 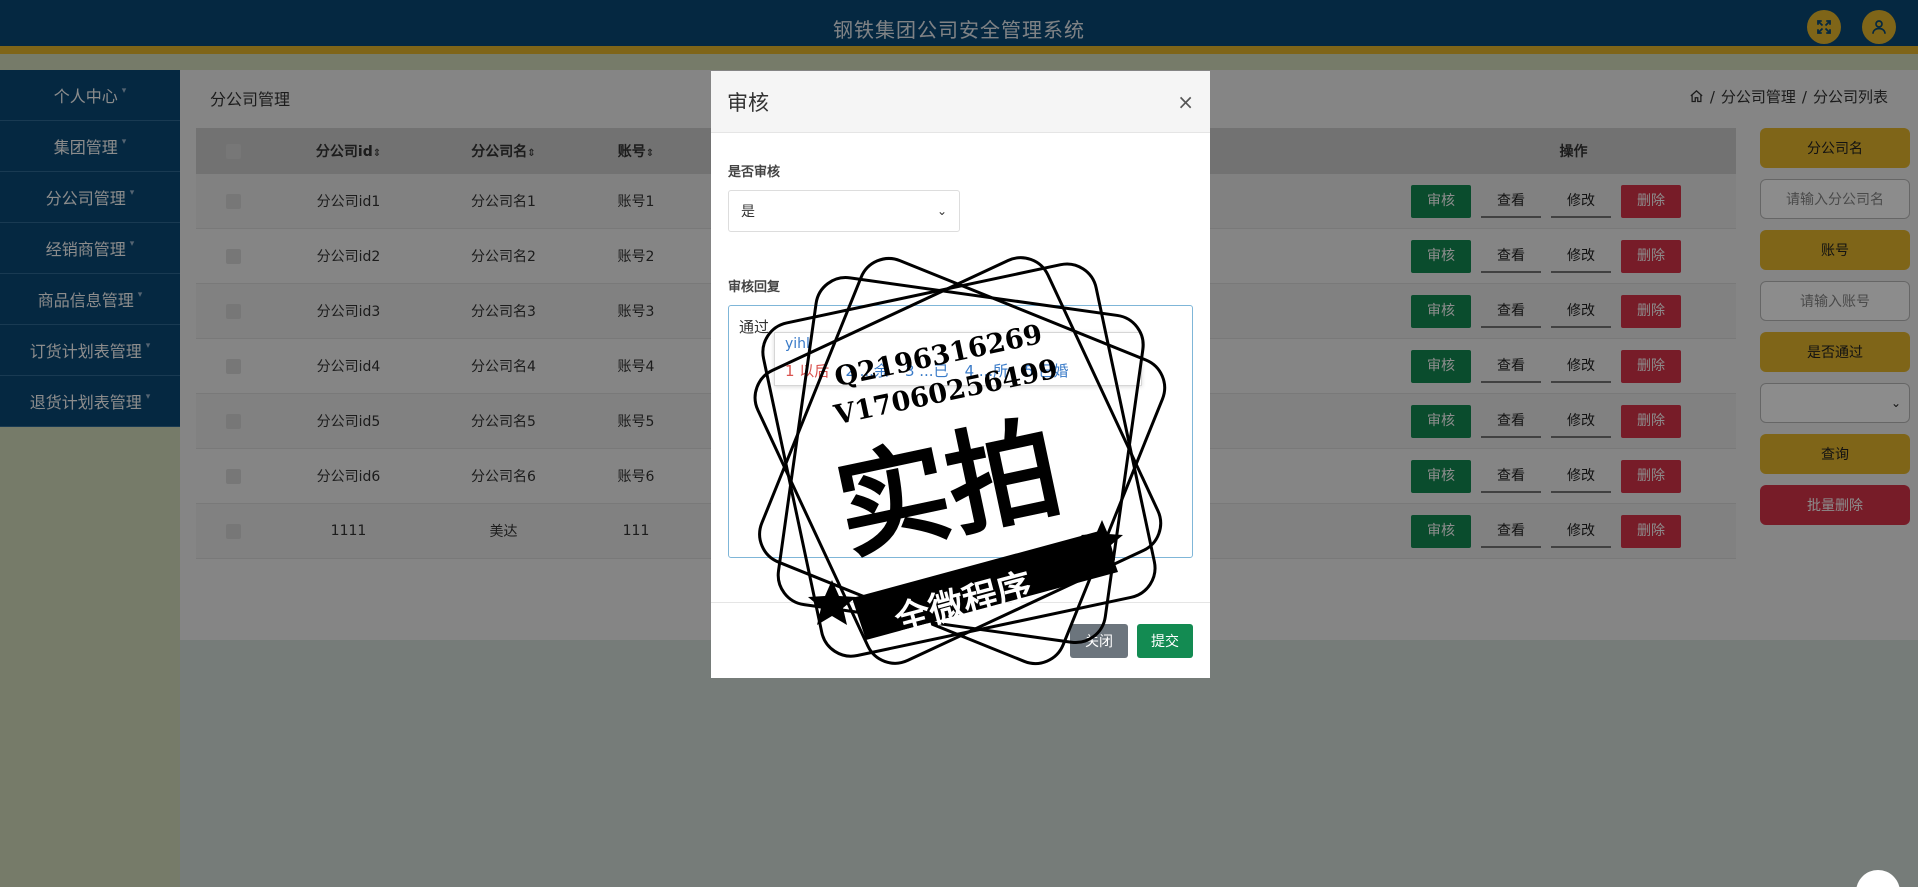 I want to click on ime-pinyin: yihl, so click(x=797, y=344).